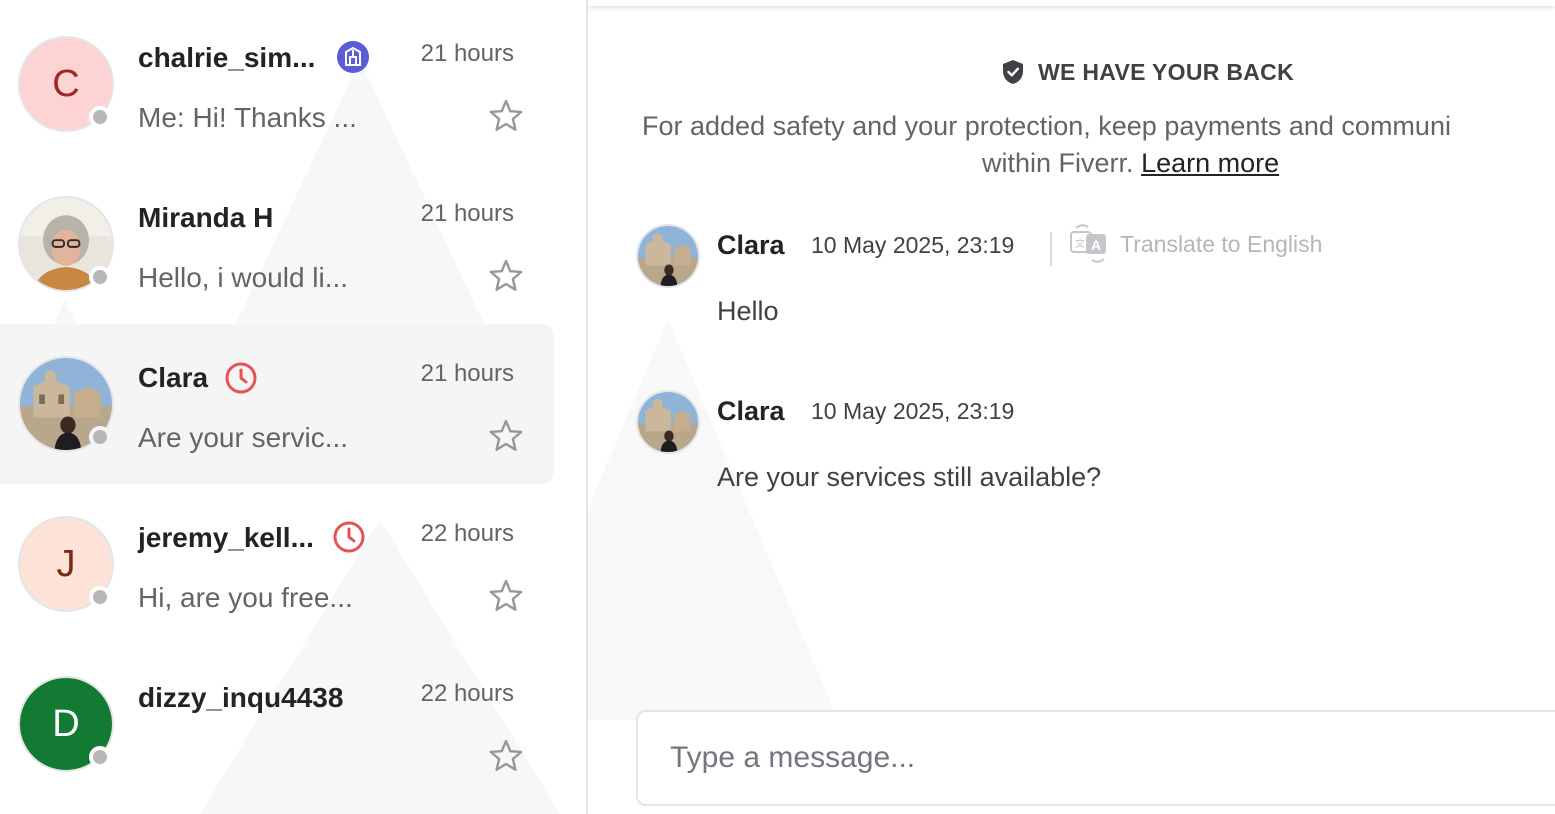  I want to click on divider, so click(1051, 249).